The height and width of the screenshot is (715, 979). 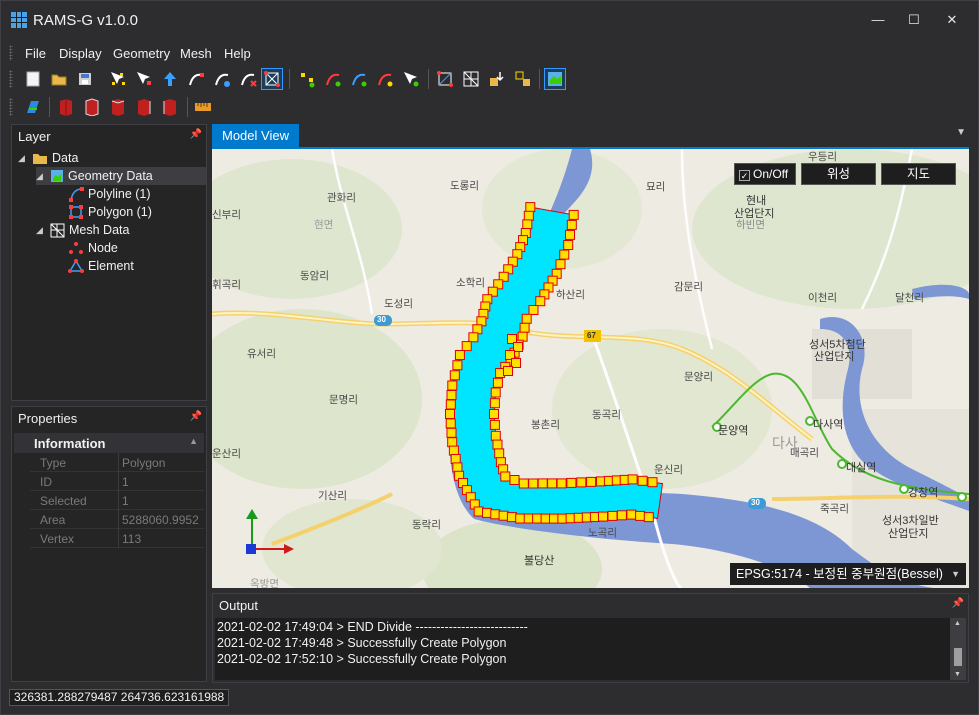 I want to click on menu-geometry: Geometry, so click(x=141, y=53).